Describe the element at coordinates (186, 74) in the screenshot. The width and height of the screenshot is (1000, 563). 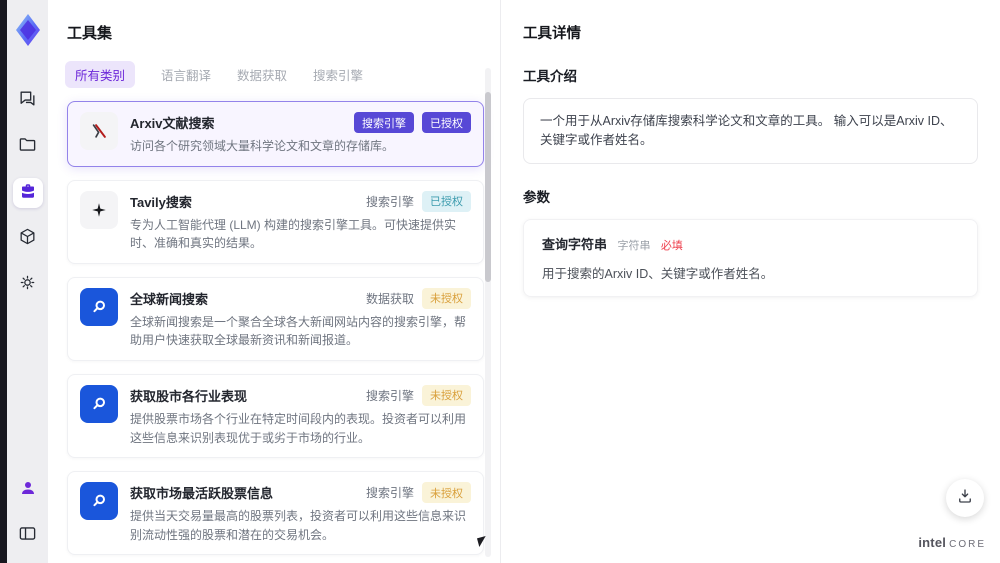
I see `tab-language-translation: 语言翻译` at that location.